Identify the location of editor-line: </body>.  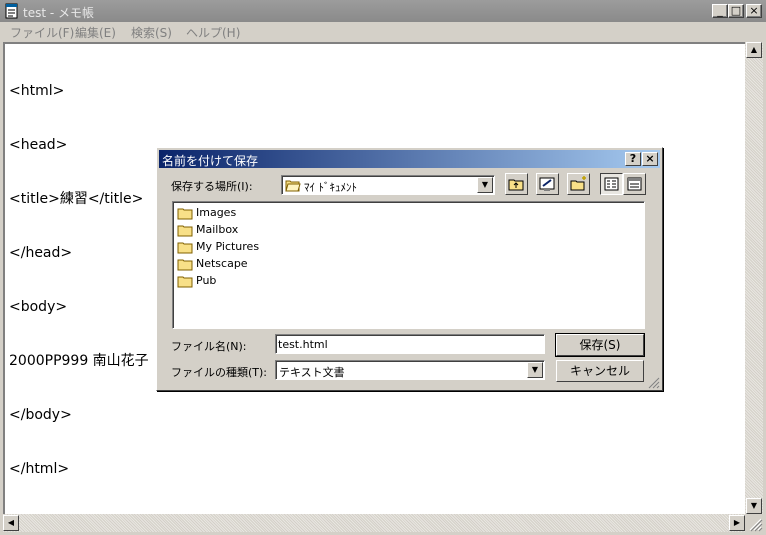
(40, 415).